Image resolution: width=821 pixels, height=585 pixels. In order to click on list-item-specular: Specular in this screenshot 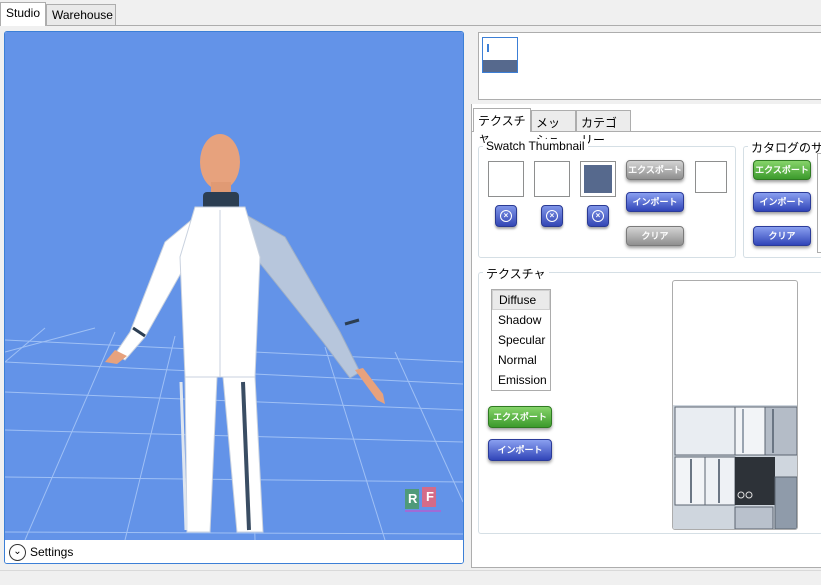, I will do `click(521, 340)`.